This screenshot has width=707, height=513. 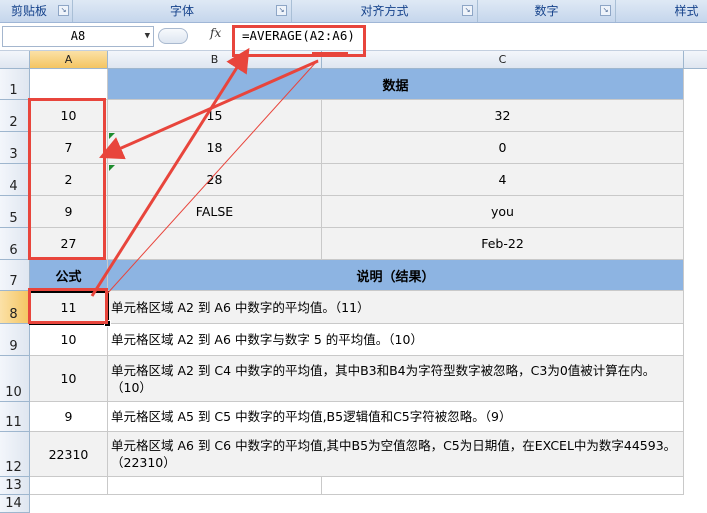 I want to click on arrow-to-formula, so click(x=170, y=172).